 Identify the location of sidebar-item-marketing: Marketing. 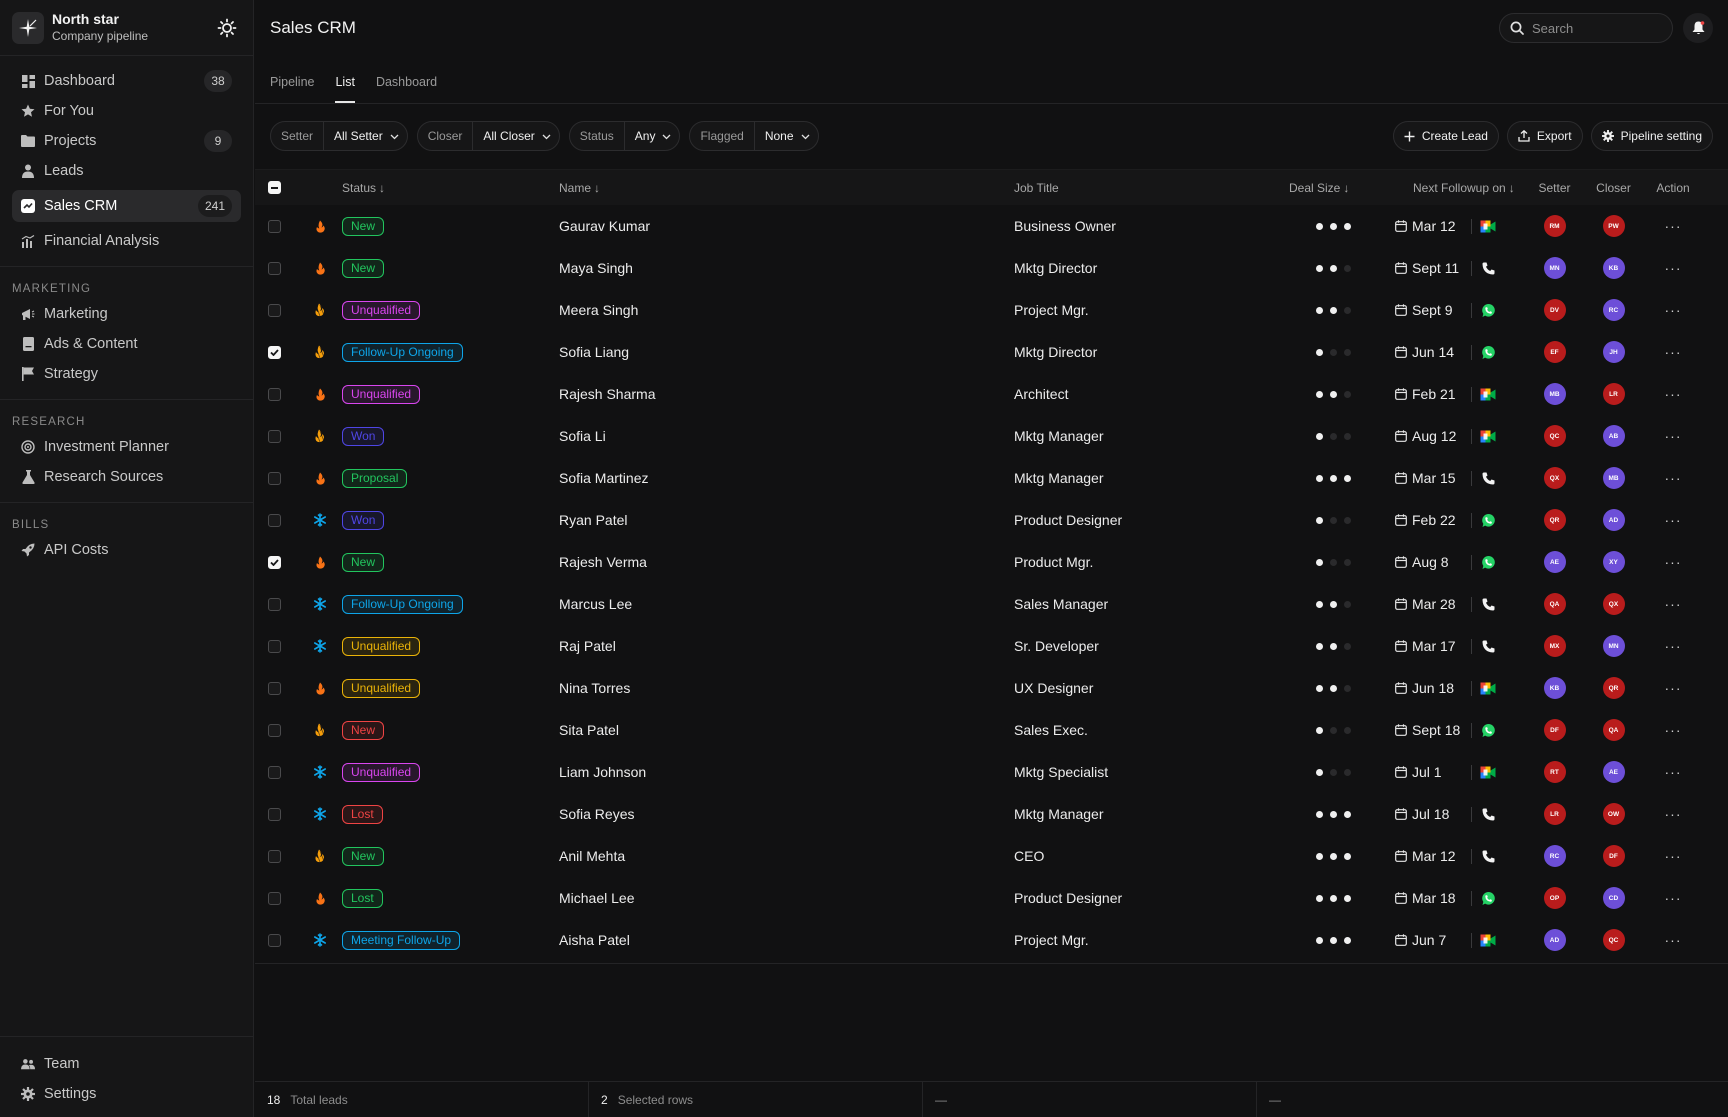
(126, 314).